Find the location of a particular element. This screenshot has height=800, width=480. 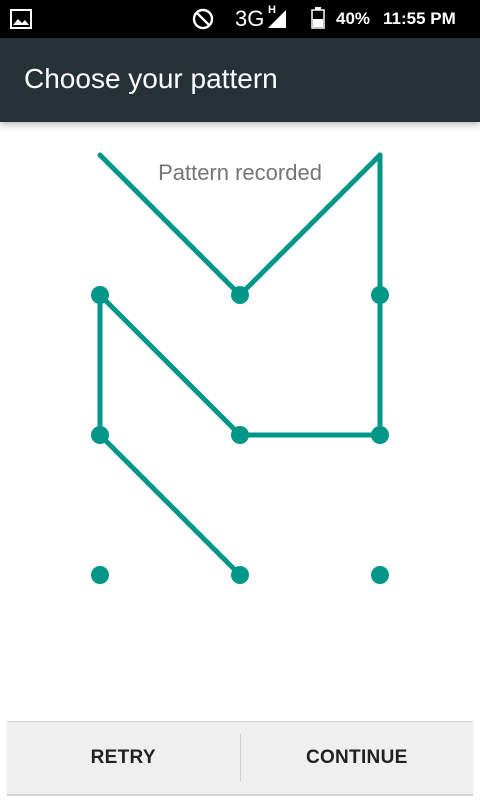

footer-button-bar: RETRY CONTINUE is located at coordinates (240, 758).